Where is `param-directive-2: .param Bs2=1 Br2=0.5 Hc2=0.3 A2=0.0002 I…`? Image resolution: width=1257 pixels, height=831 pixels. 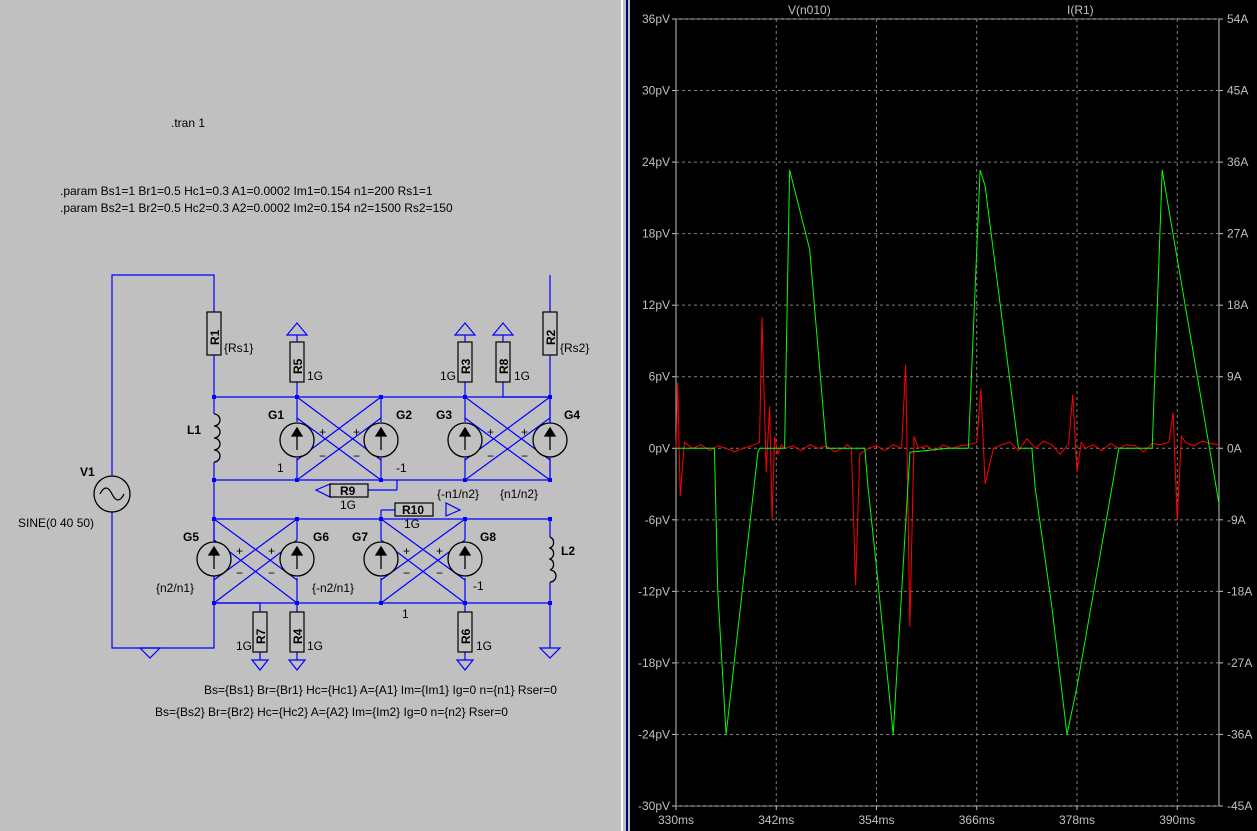
param-directive-2: .param Bs2=1 Br2=0.5 Hc2=0.3 A2=0.0002 I… is located at coordinates (256, 208).